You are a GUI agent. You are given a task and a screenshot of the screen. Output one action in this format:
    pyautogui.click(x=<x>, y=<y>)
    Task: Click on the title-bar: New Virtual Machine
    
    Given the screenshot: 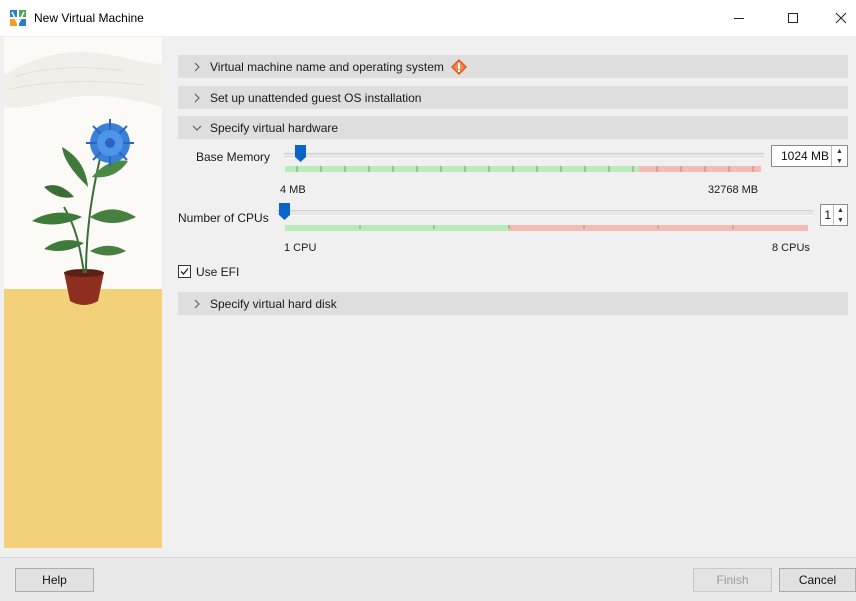 What is the action you would take?
    pyautogui.click(x=428, y=18)
    